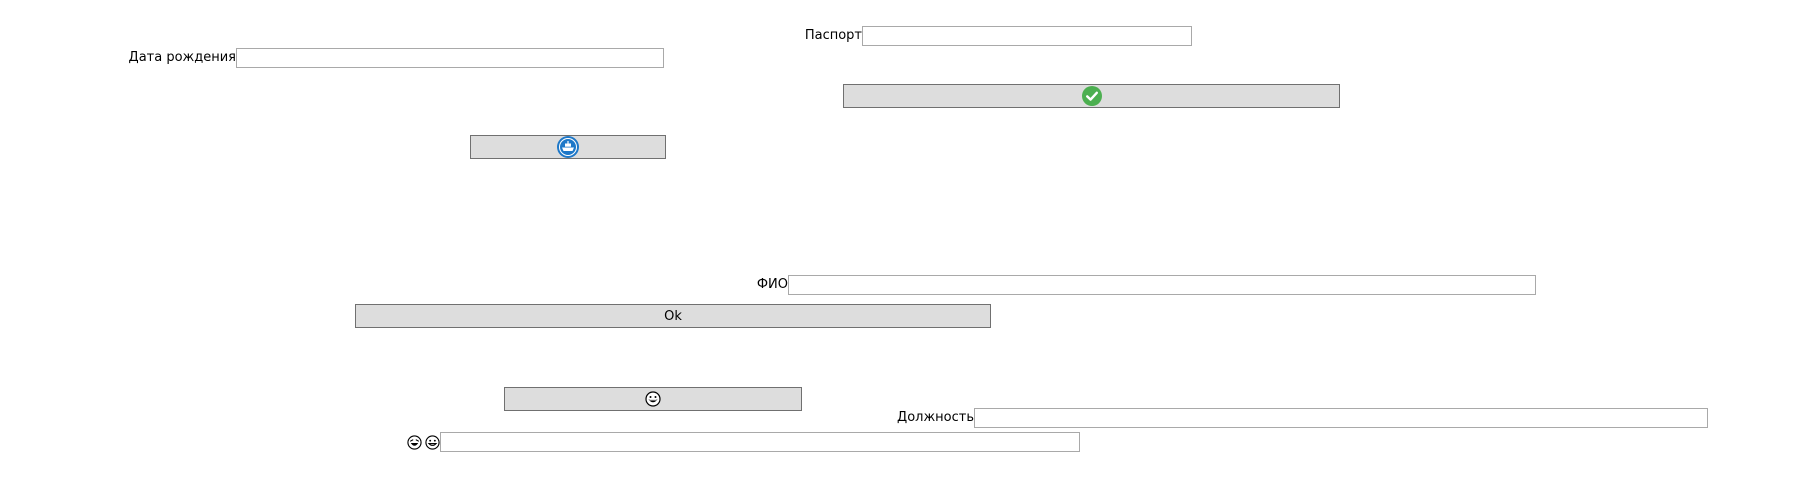 Image resolution: width=1806 pixels, height=482 pixels. Describe the element at coordinates (1027, 36) in the screenshot. I see `passport-input` at that location.